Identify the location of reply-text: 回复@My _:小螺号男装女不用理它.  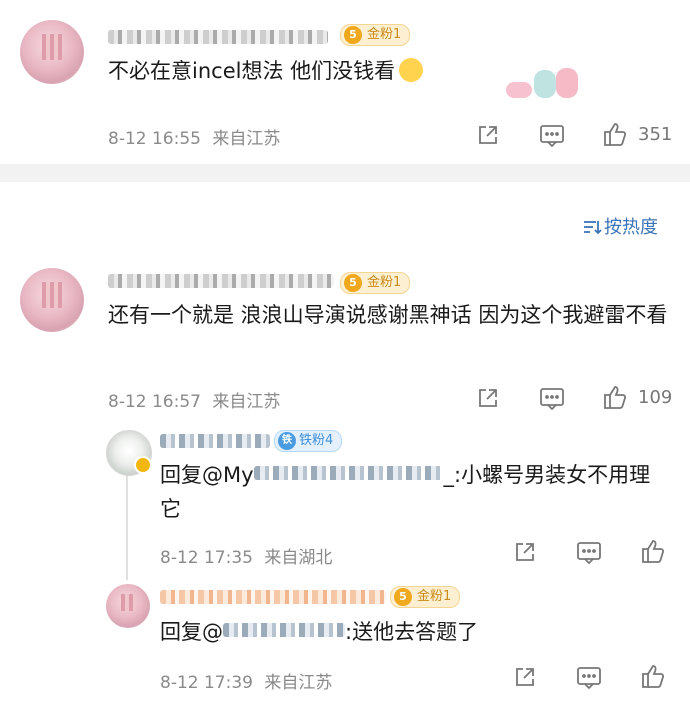
(405, 492).